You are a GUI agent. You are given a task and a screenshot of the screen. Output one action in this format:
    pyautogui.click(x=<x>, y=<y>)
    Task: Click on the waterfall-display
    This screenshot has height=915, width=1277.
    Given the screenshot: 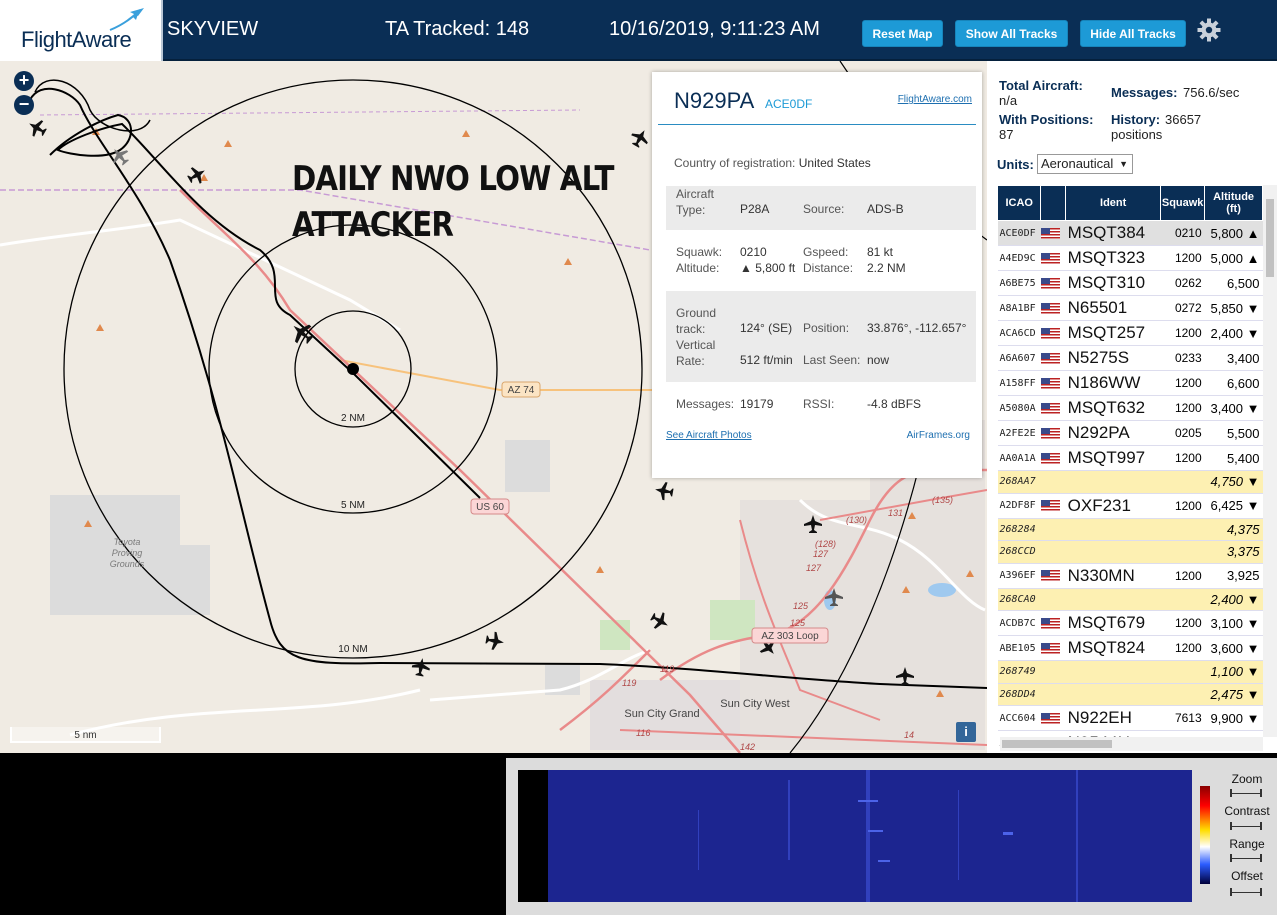 What is the action you would take?
    pyautogui.click(x=855, y=836)
    